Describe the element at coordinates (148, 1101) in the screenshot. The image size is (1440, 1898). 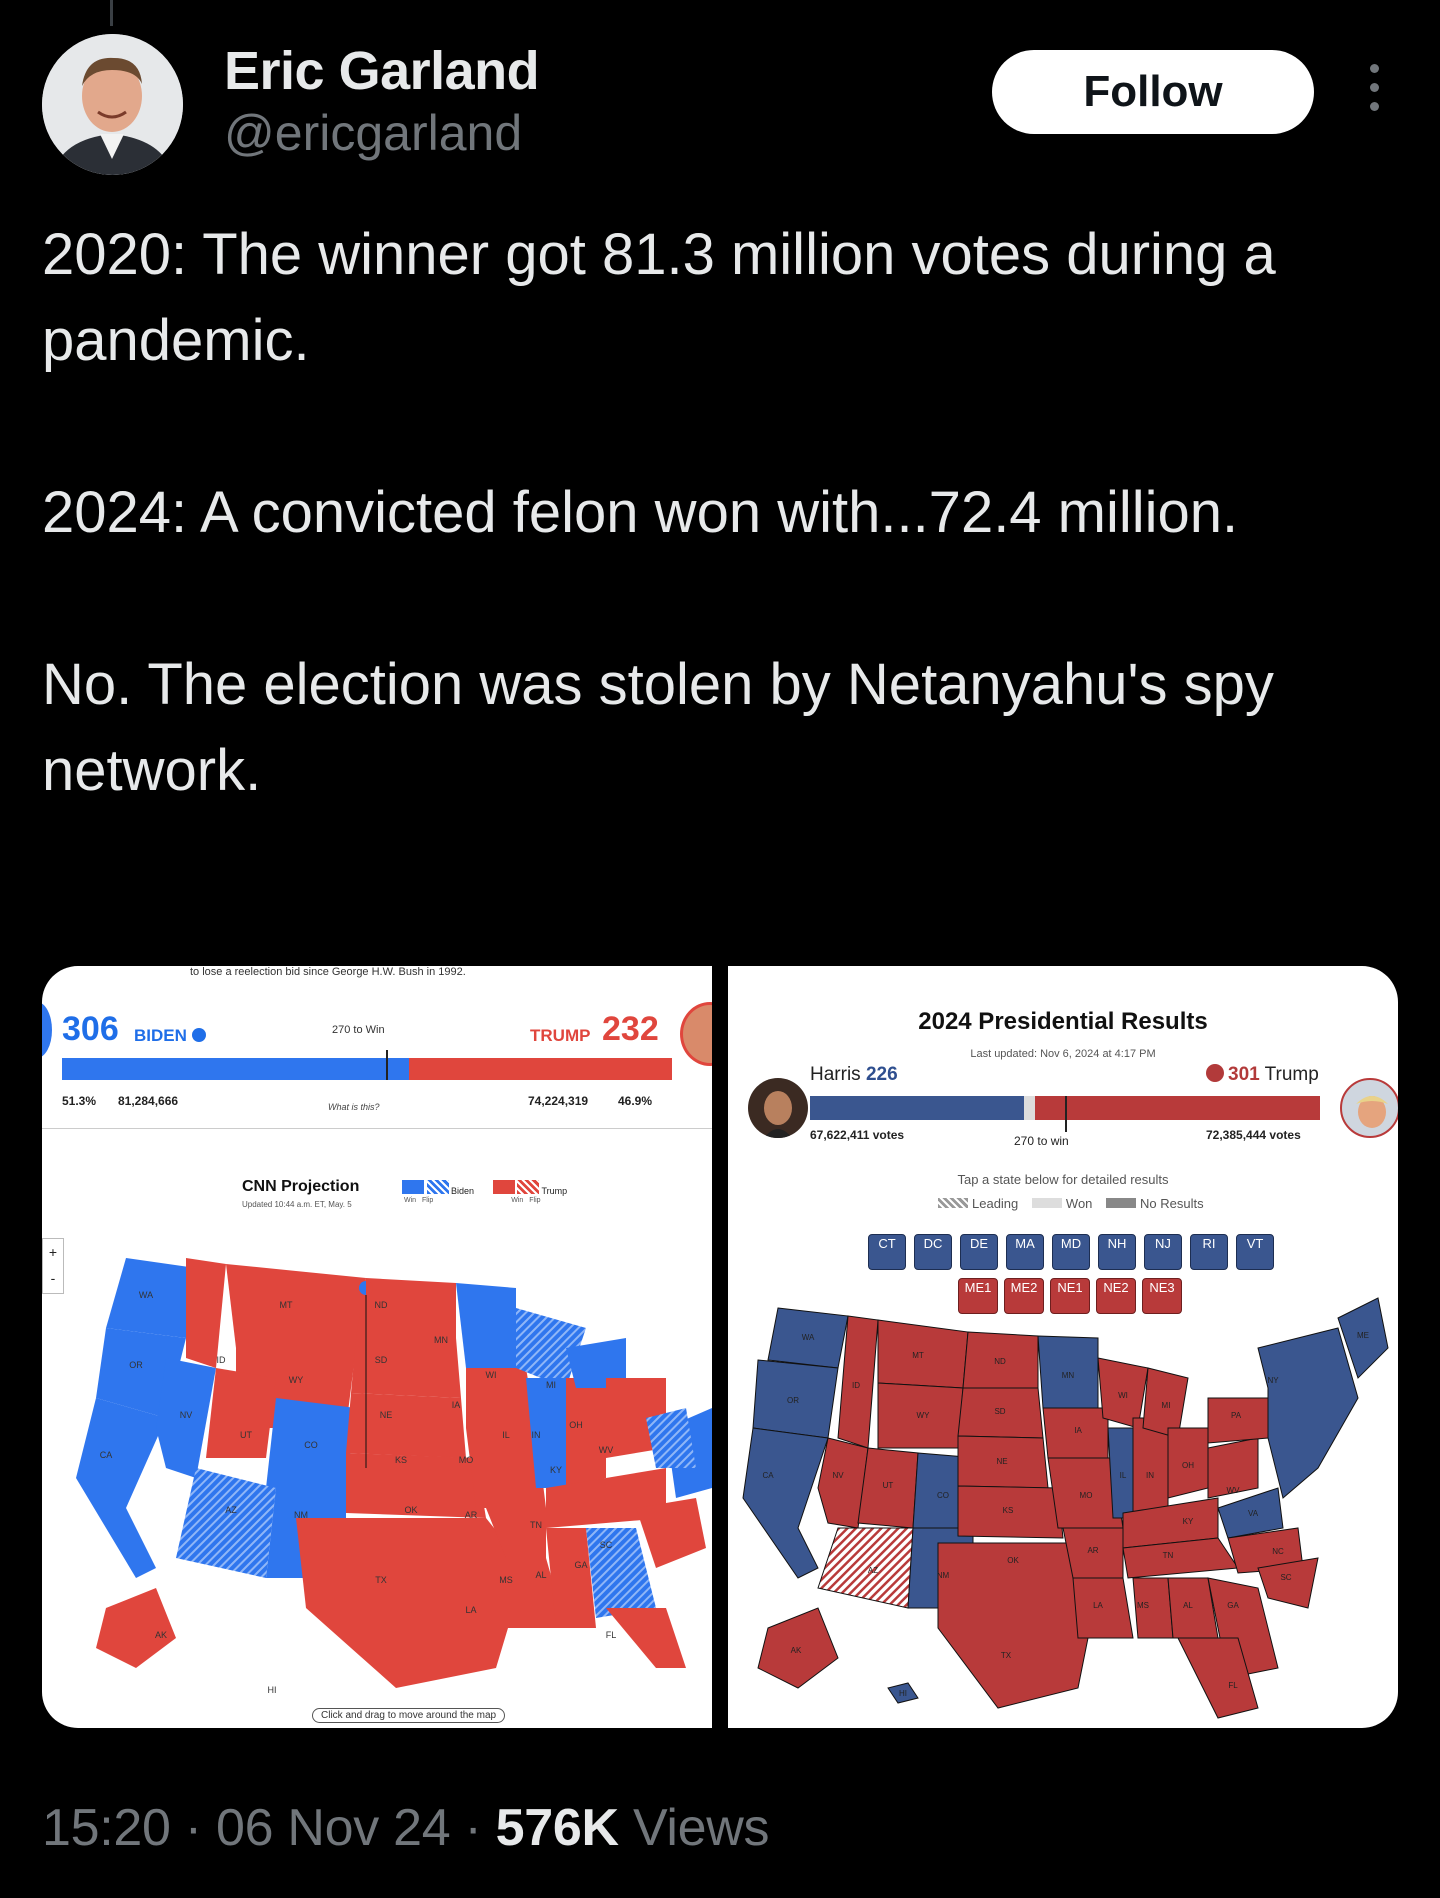
I see `biden-votes: 81,284,666` at that location.